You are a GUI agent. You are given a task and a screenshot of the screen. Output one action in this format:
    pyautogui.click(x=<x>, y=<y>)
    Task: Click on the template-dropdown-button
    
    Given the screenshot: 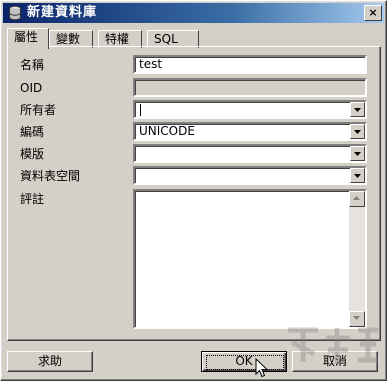 What is the action you would take?
    pyautogui.click(x=357, y=153)
    